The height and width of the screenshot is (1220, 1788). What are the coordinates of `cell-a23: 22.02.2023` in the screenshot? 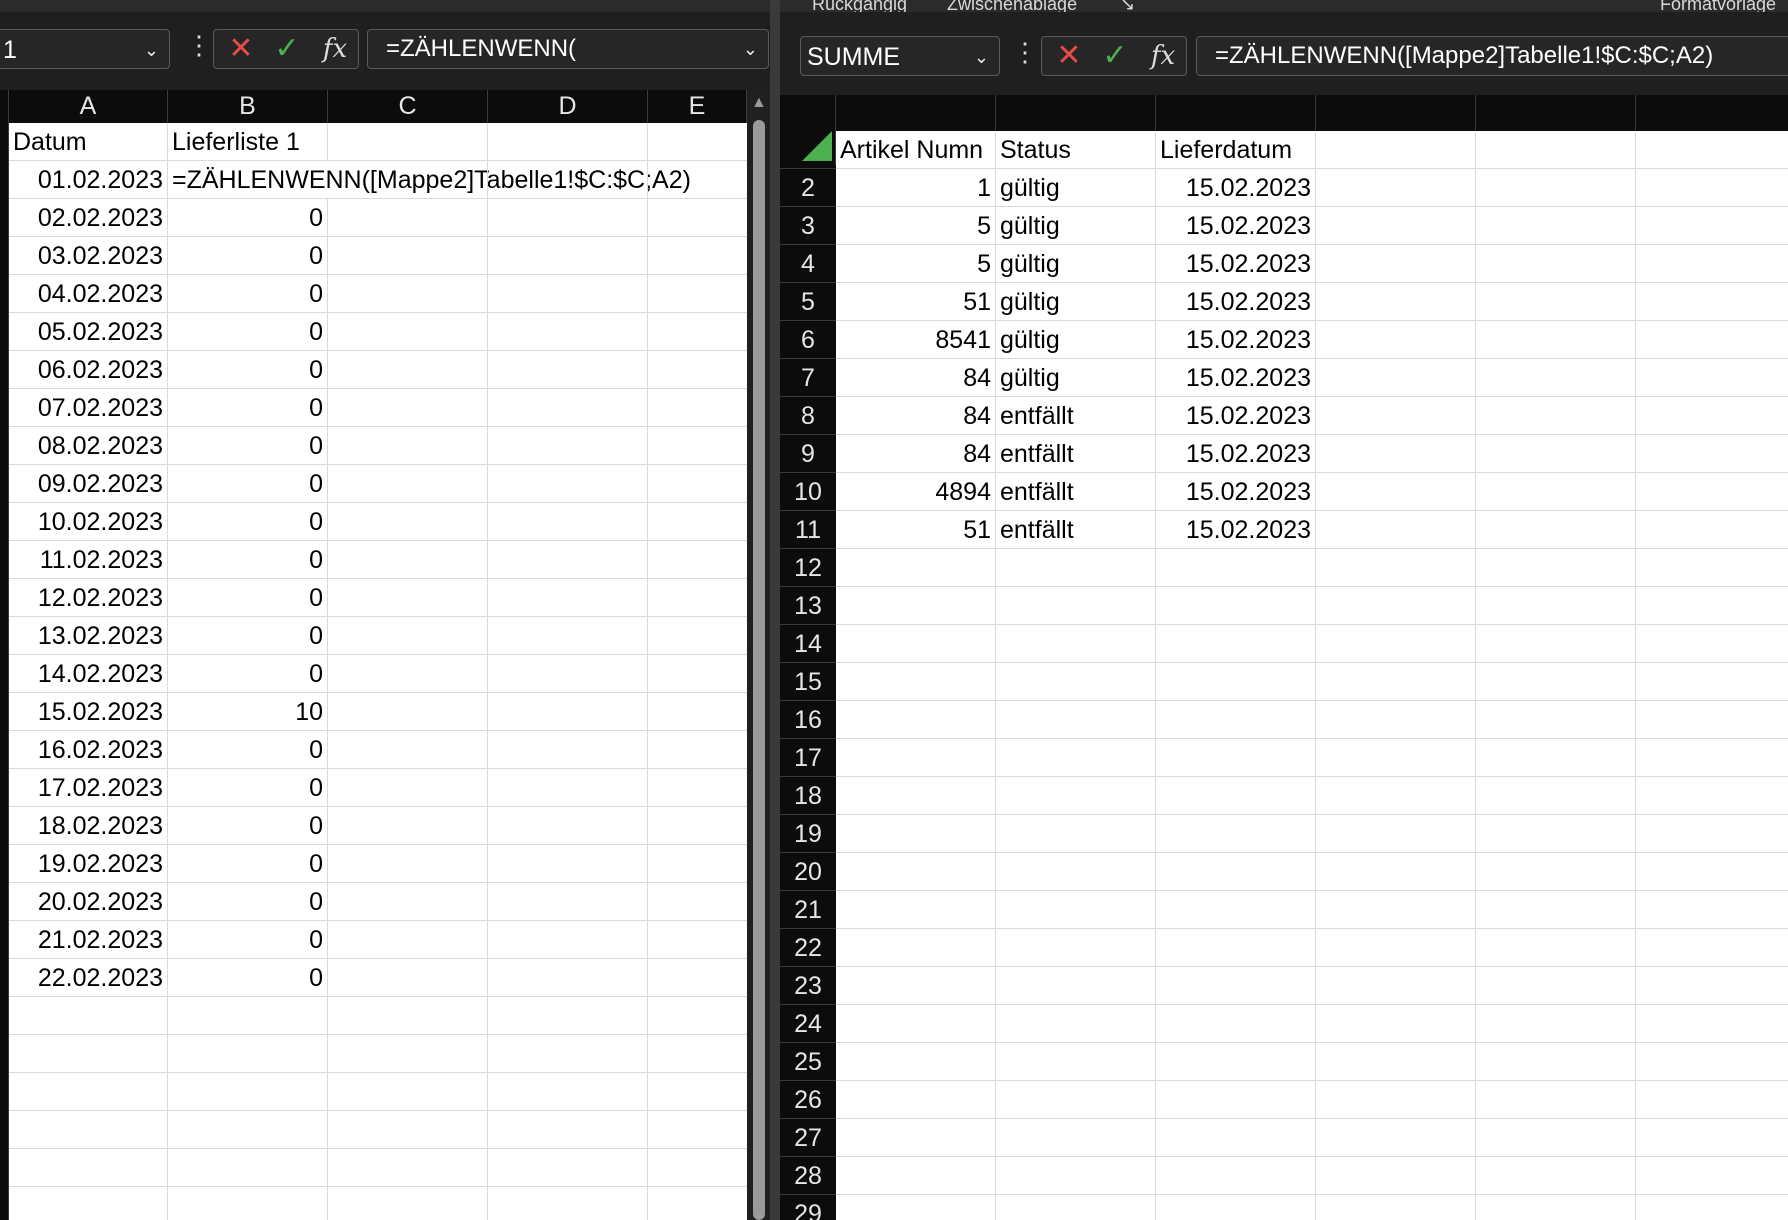 It's located at (88, 978).